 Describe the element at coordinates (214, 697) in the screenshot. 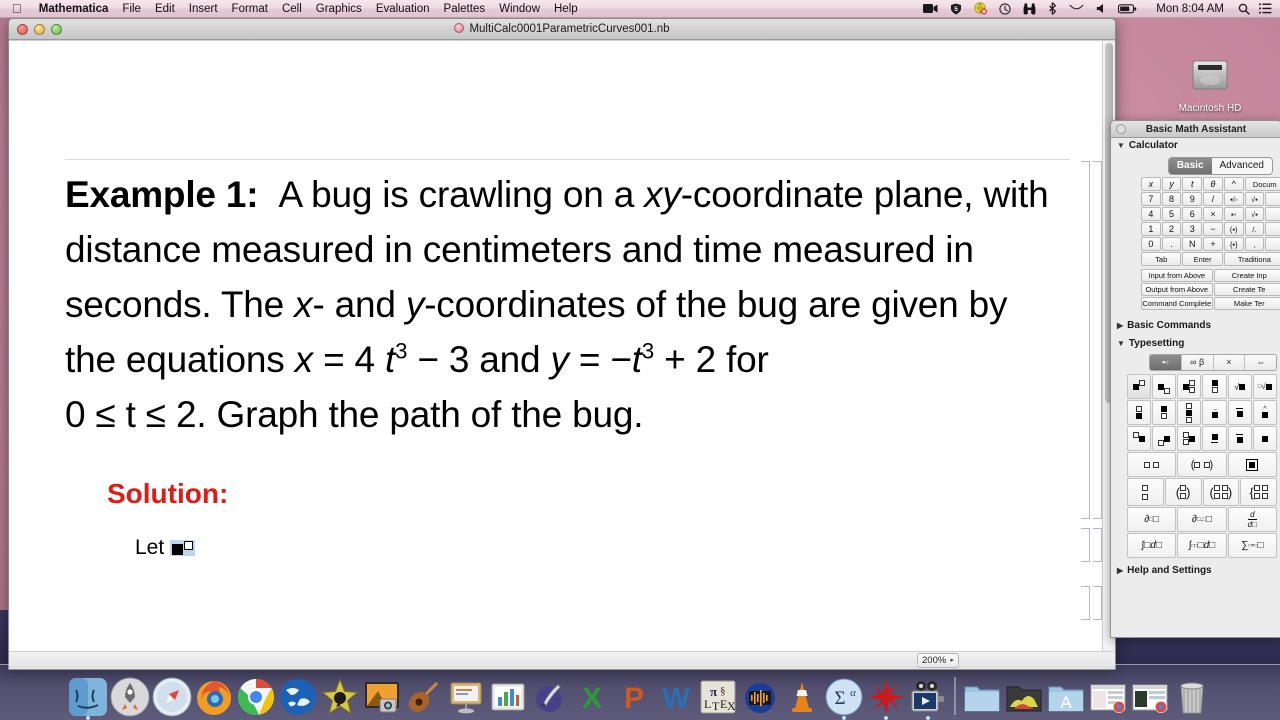

I see `dock-item-firefox` at that location.